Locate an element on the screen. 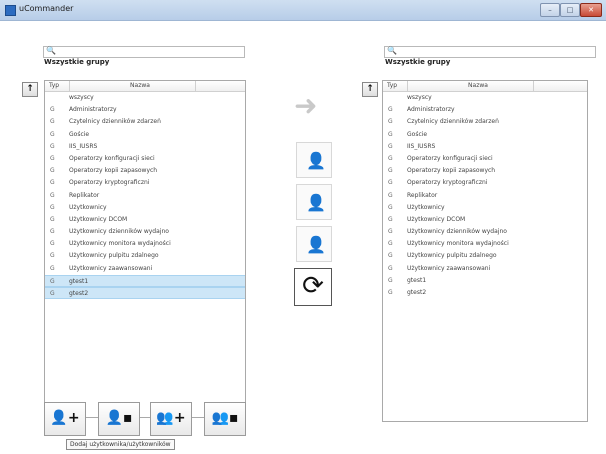 Image resolution: width=606 pixels, height=454 pixels. swap-icon: ⟳ is located at coordinates (313, 286).